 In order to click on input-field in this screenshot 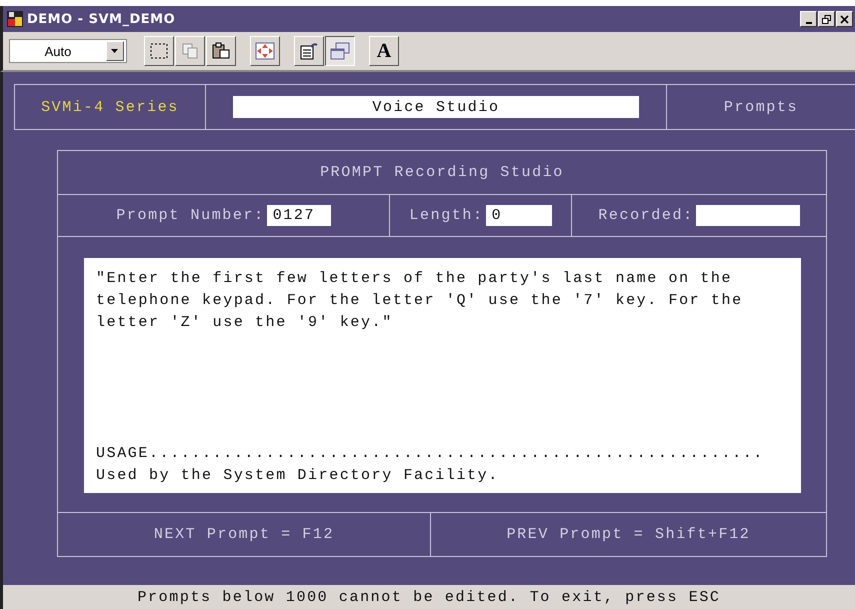, I will do `click(748, 215)`.